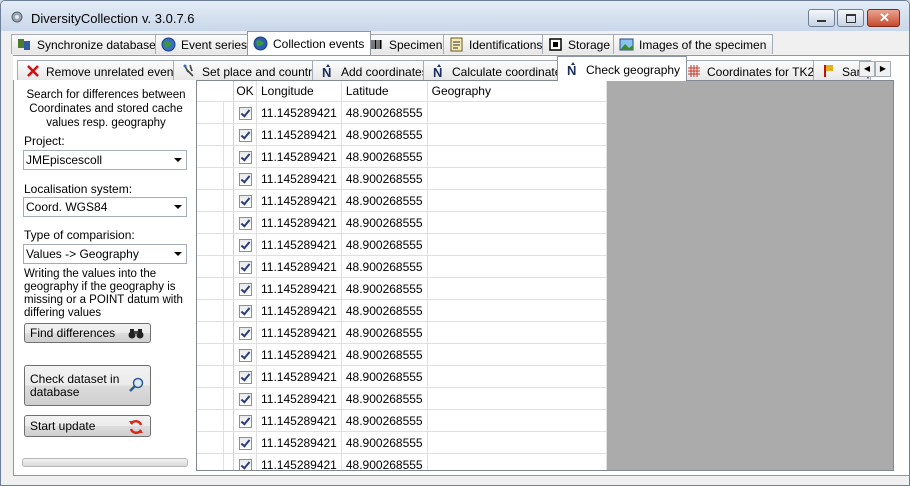 The height and width of the screenshot is (486, 910). Describe the element at coordinates (883, 18) in the screenshot. I see `close-button: ✕` at that location.